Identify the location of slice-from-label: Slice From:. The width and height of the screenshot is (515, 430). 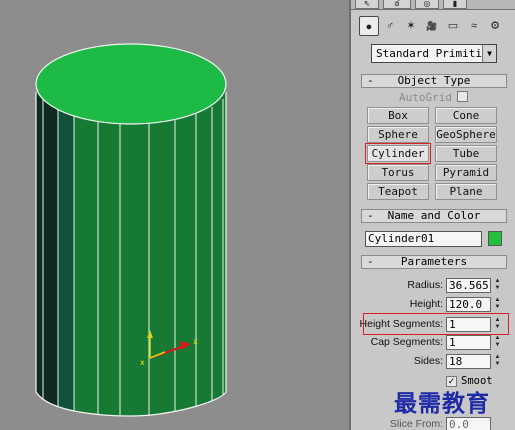
(416, 424).